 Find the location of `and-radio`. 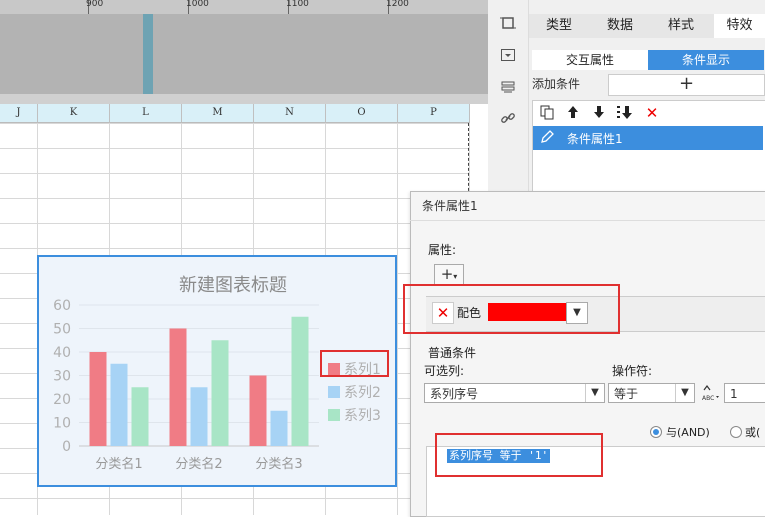

and-radio is located at coordinates (656, 432).